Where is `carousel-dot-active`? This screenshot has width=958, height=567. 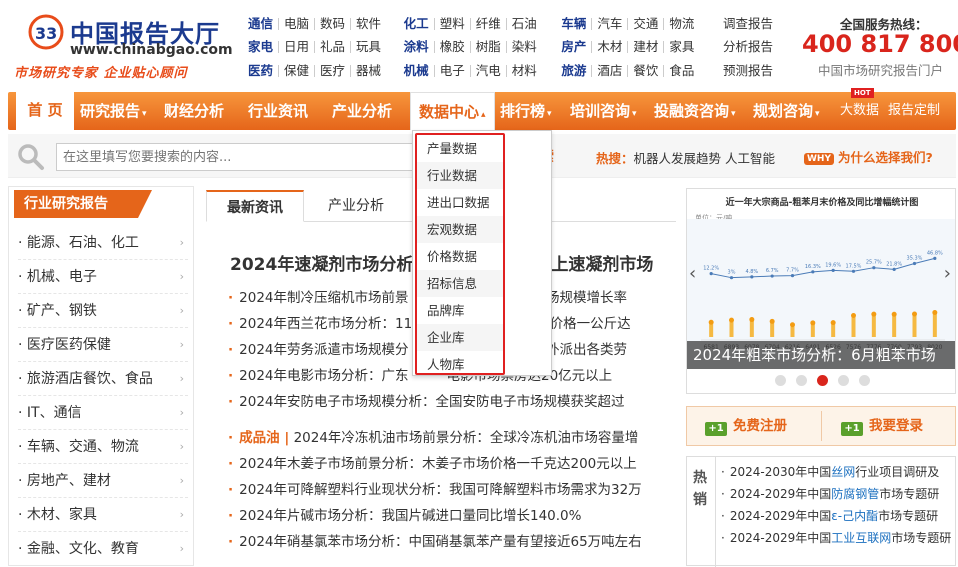 carousel-dot-active is located at coordinates (822, 380).